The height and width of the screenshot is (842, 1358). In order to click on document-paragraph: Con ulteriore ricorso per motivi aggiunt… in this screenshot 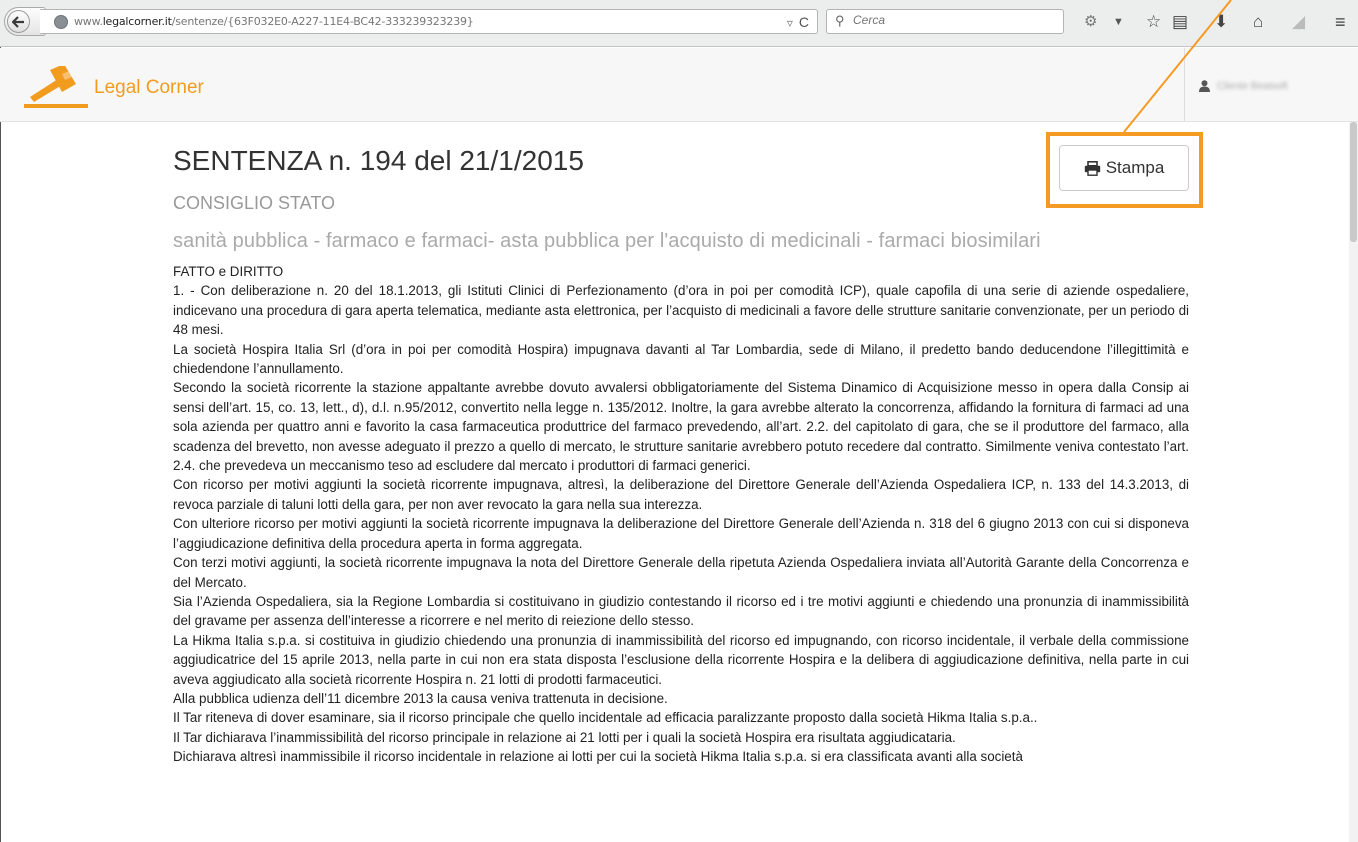, I will do `click(681, 533)`.